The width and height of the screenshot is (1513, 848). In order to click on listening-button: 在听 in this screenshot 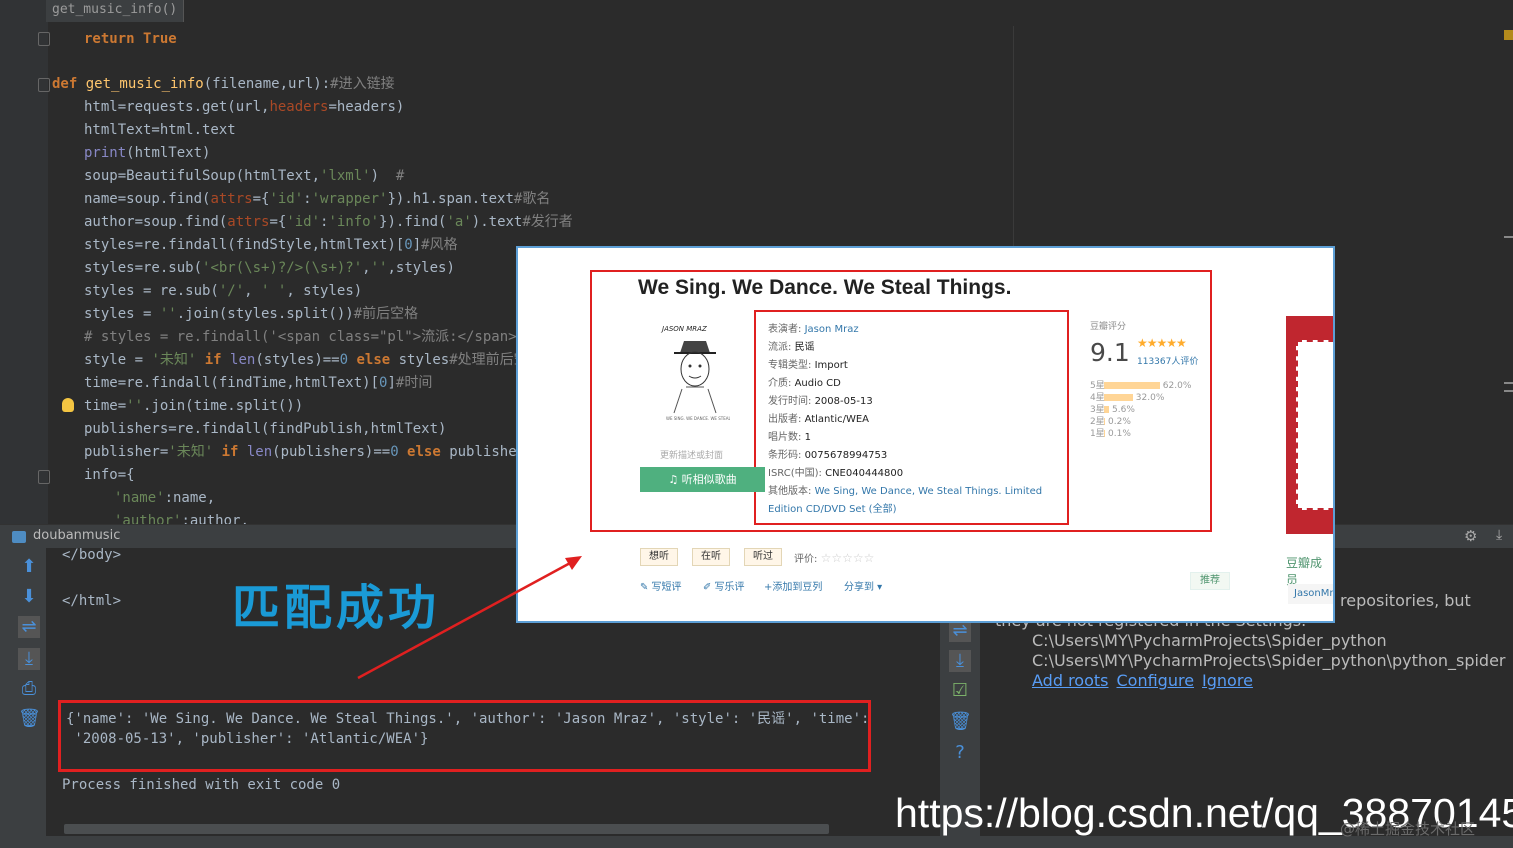, I will do `click(711, 557)`.